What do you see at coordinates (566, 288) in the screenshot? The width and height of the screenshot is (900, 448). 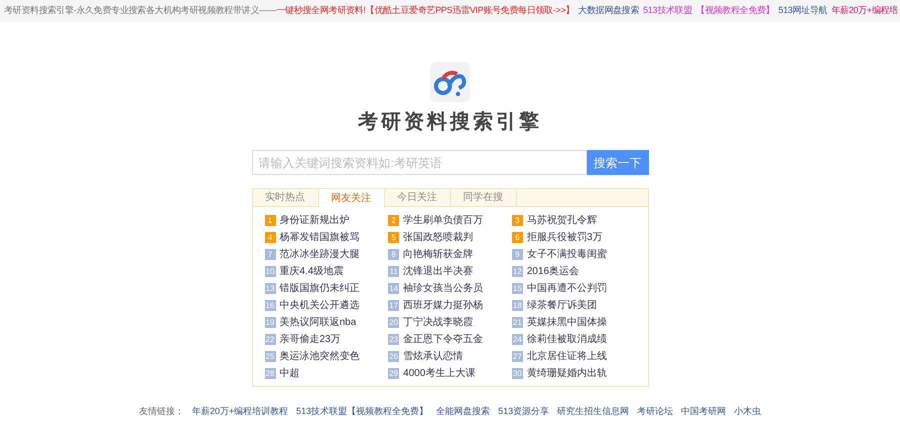 I see `hot-link: 中国再遭不公判罚` at bounding box center [566, 288].